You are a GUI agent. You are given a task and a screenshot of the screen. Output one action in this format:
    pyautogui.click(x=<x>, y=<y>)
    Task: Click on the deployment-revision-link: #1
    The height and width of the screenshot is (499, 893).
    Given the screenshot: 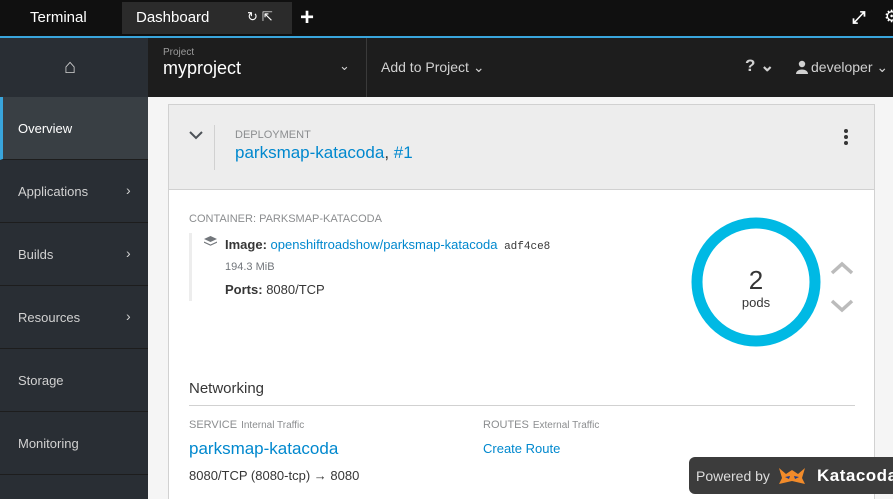 What is the action you would take?
    pyautogui.click(x=403, y=152)
    